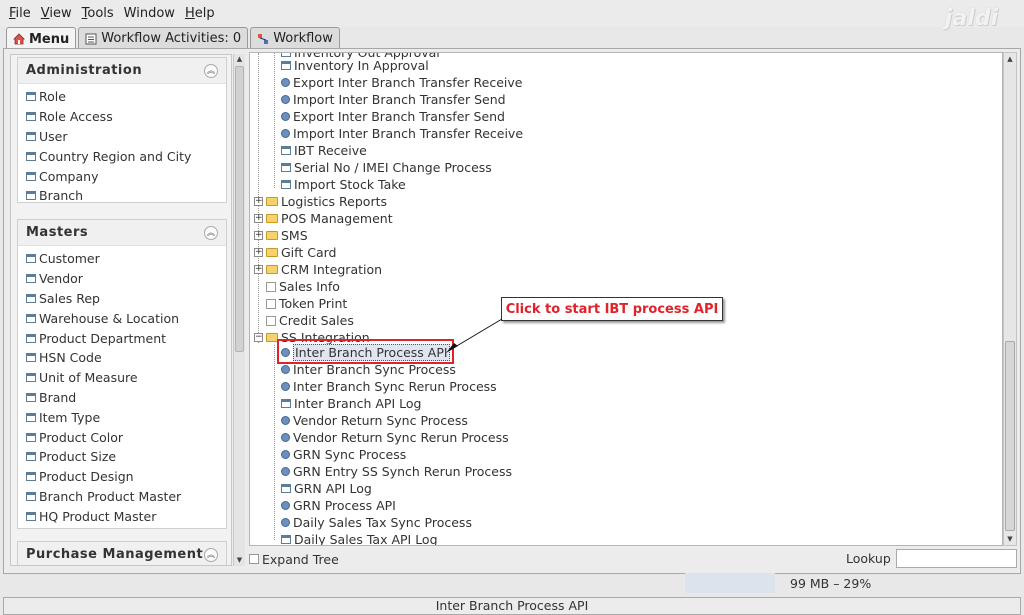 The height and width of the screenshot is (615, 1024). Describe the element at coordinates (329, 218) in the screenshot. I see `tree-folder-pos-management: POS Management` at that location.